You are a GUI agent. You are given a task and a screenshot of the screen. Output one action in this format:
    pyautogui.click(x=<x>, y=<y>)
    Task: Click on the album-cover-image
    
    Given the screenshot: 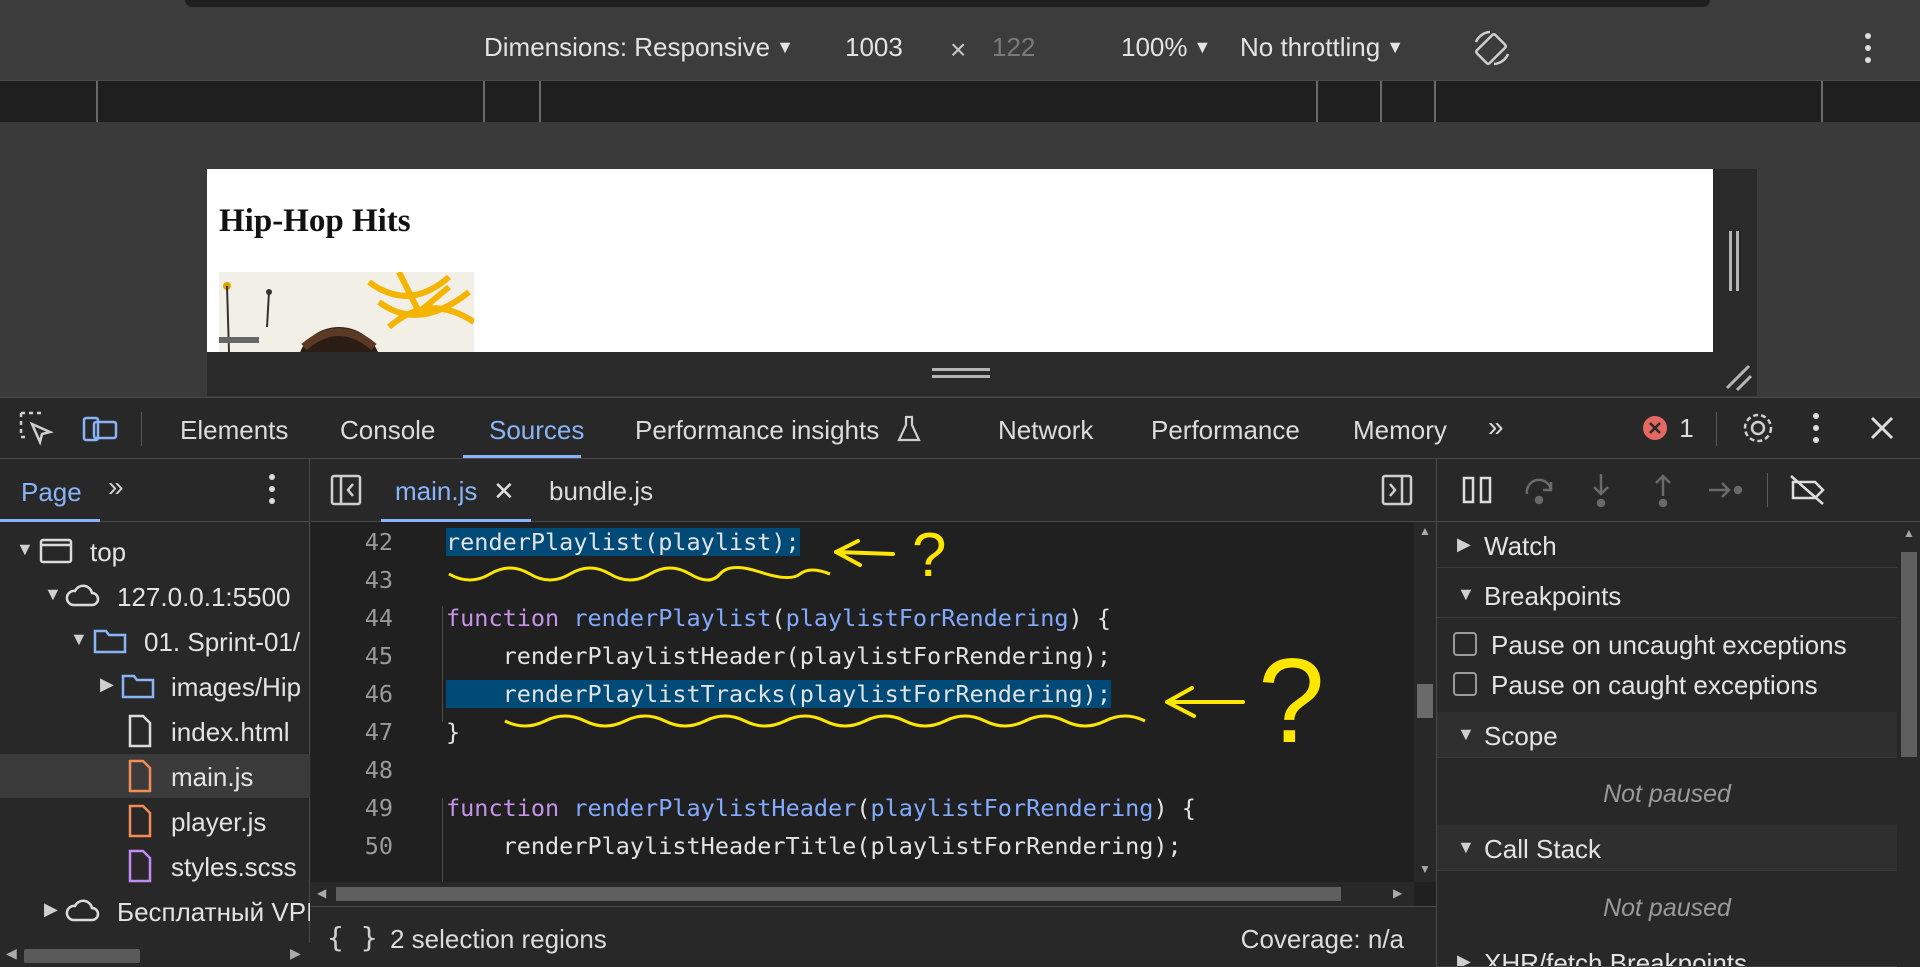 What is the action you would take?
    pyautogui.click(x=346, y=312)
    